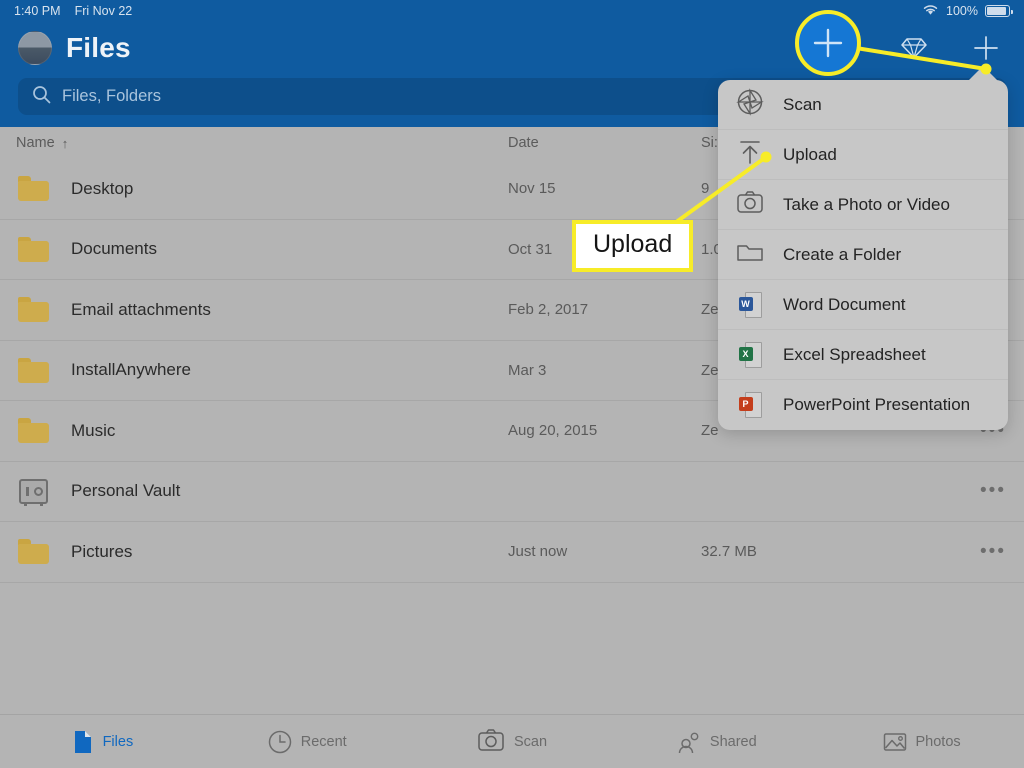  What do you see at coordinates (35, 48) in the screenshot?
I see `avatar` at bounding box center [35, 48].